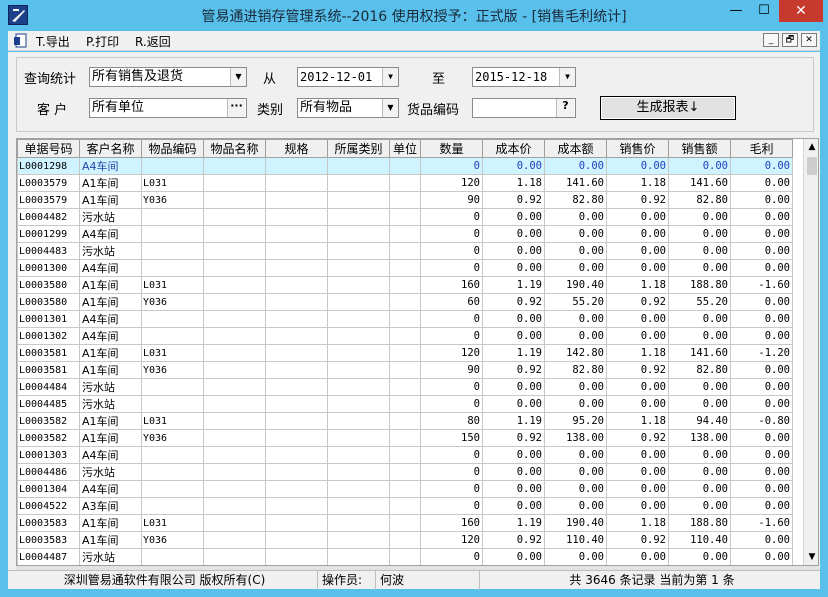  I want to click on table-row: L0001298 A4车间 0 0.00 0.00 0.00 0.00 0.00, so click(405, 166).